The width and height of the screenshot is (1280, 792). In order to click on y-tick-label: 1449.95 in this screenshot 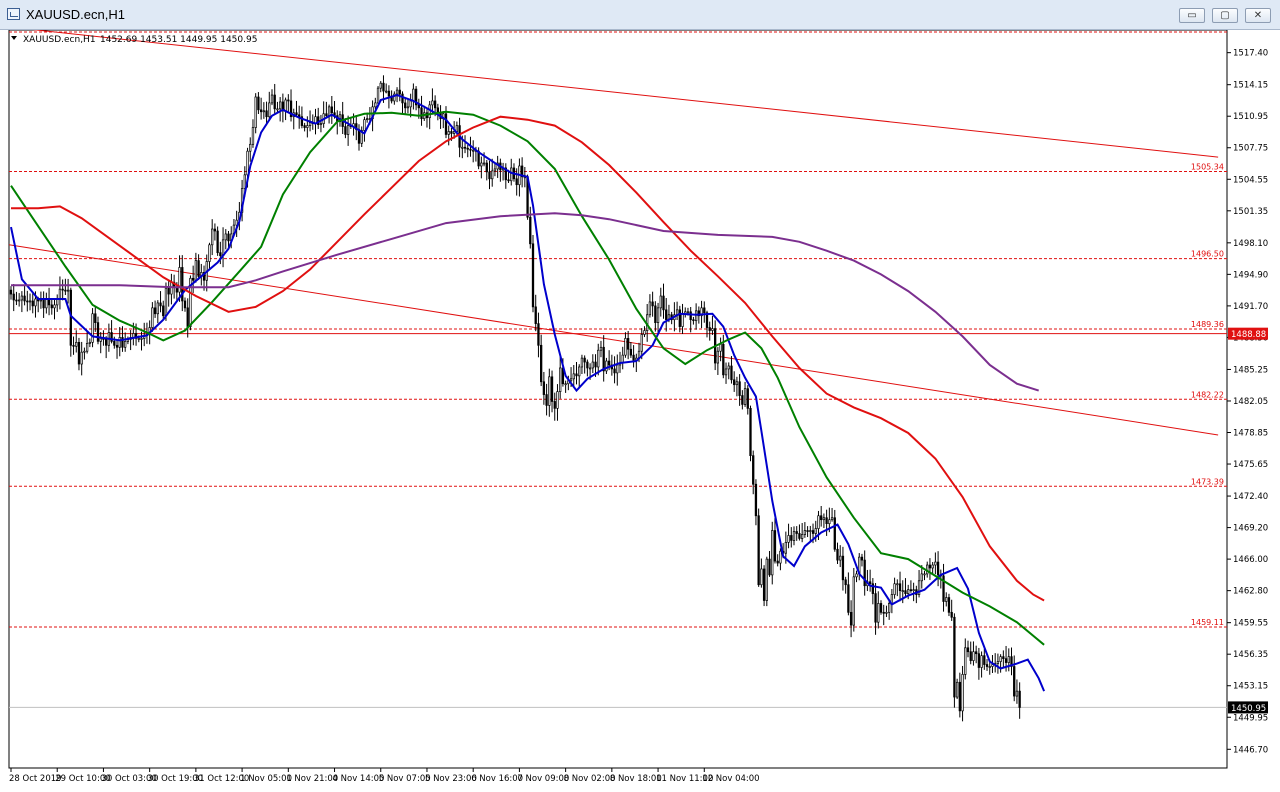, I will do `click(1250, 718)`.